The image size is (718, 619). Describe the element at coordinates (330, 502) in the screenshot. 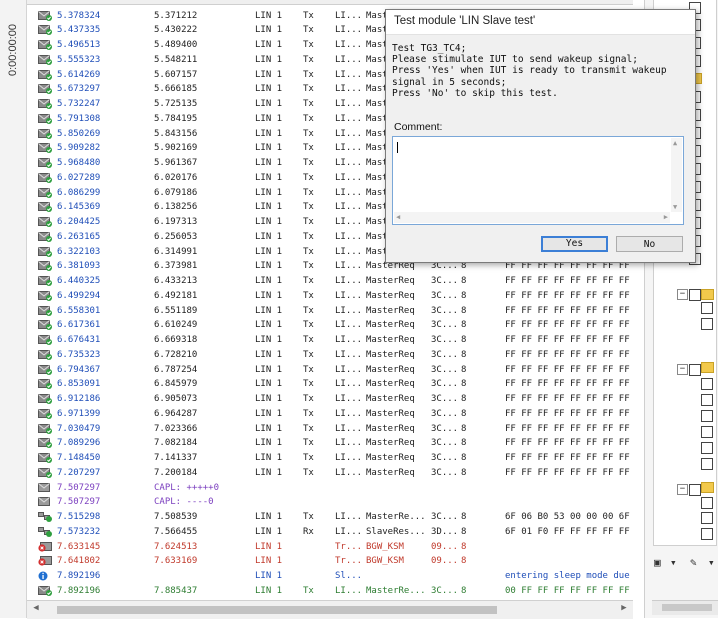

I see `trace-row: 7.507297 CAPL: ----0` at that location.